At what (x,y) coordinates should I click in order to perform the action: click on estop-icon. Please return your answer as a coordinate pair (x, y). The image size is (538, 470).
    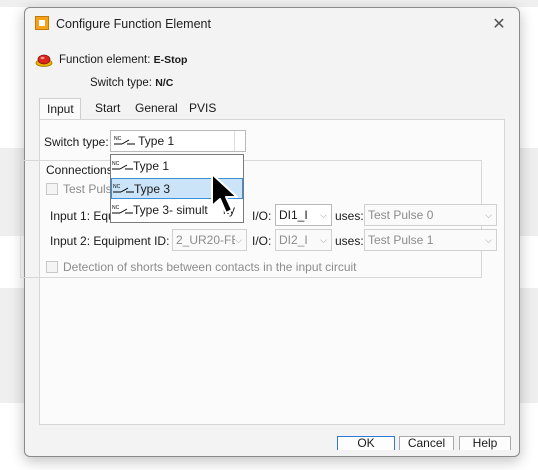
    Looking at the image, I should click on (44, 60).